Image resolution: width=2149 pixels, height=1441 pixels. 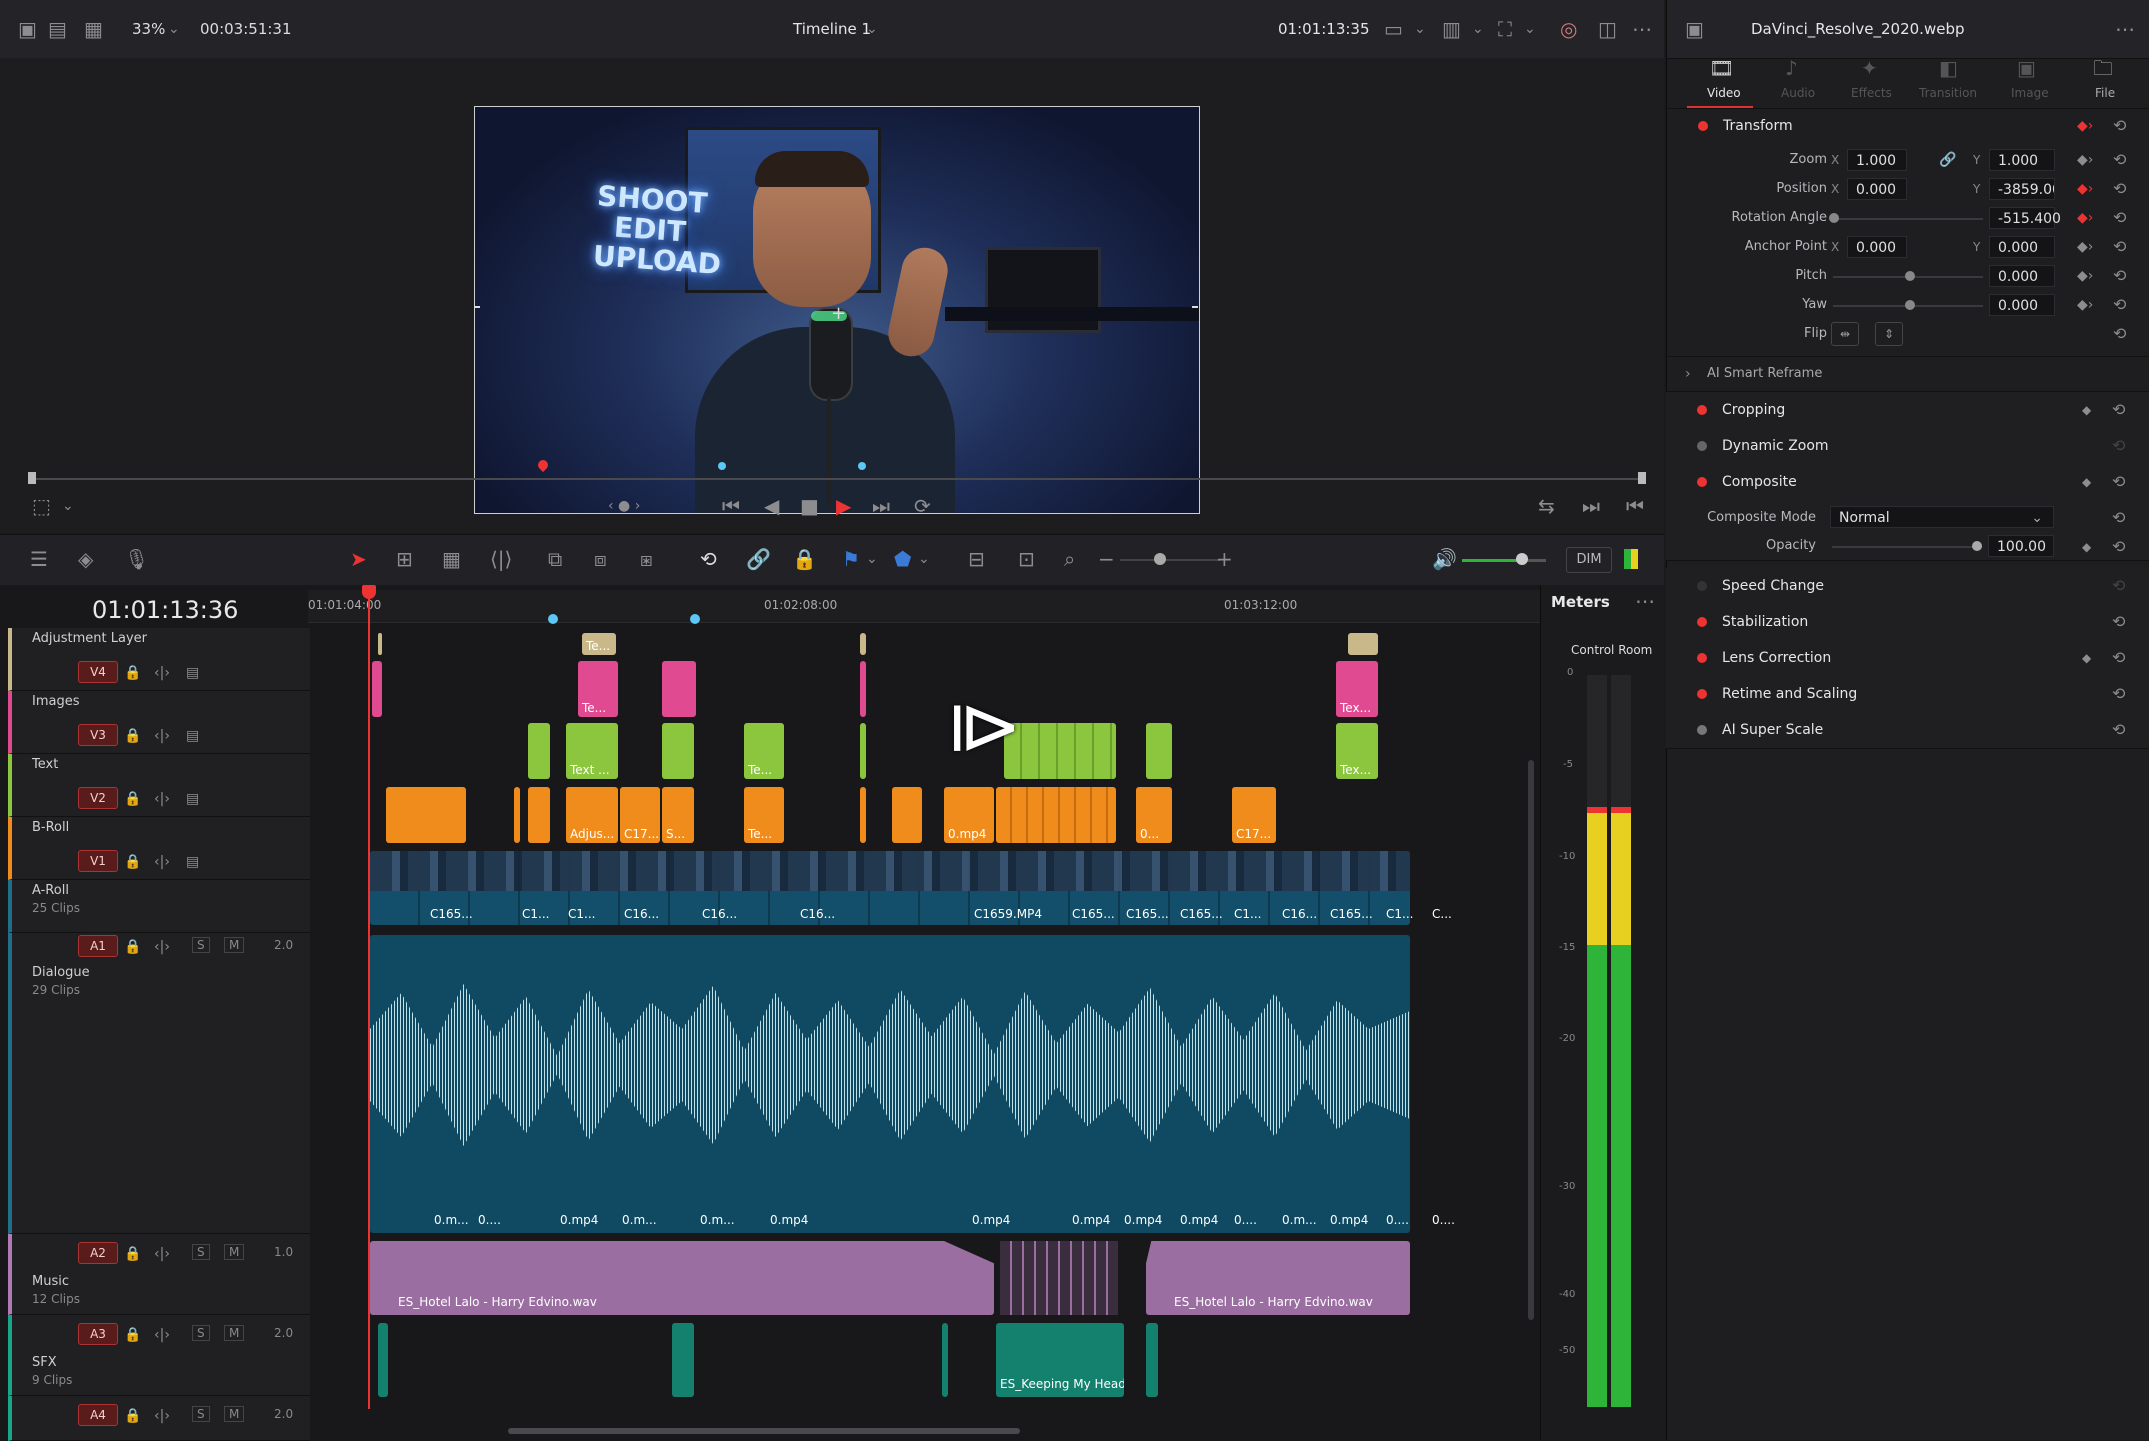 What do you see at coordinates (1907, 622) in the screenshot?
I see `stabilization-row: Stabilization ⟲` at bounding box center [1907, 622].